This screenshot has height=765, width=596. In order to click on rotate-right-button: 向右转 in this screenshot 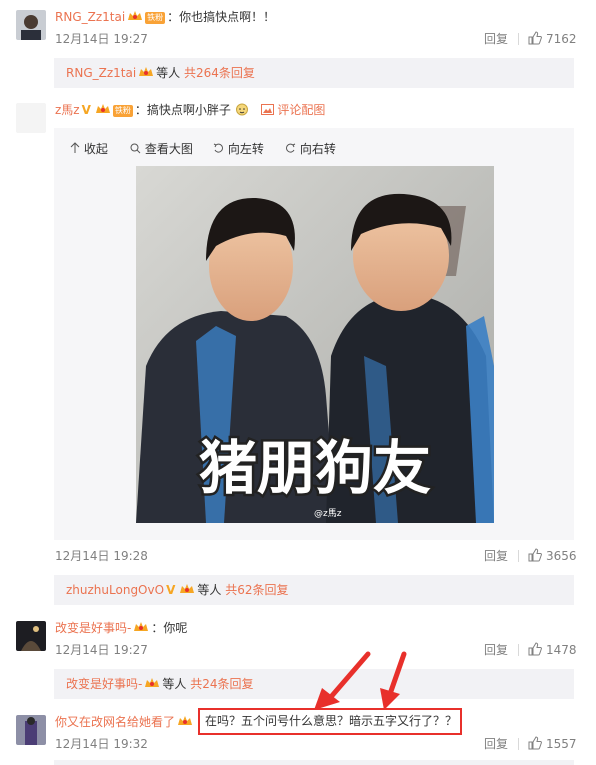, I will do `click(310, 149)`.